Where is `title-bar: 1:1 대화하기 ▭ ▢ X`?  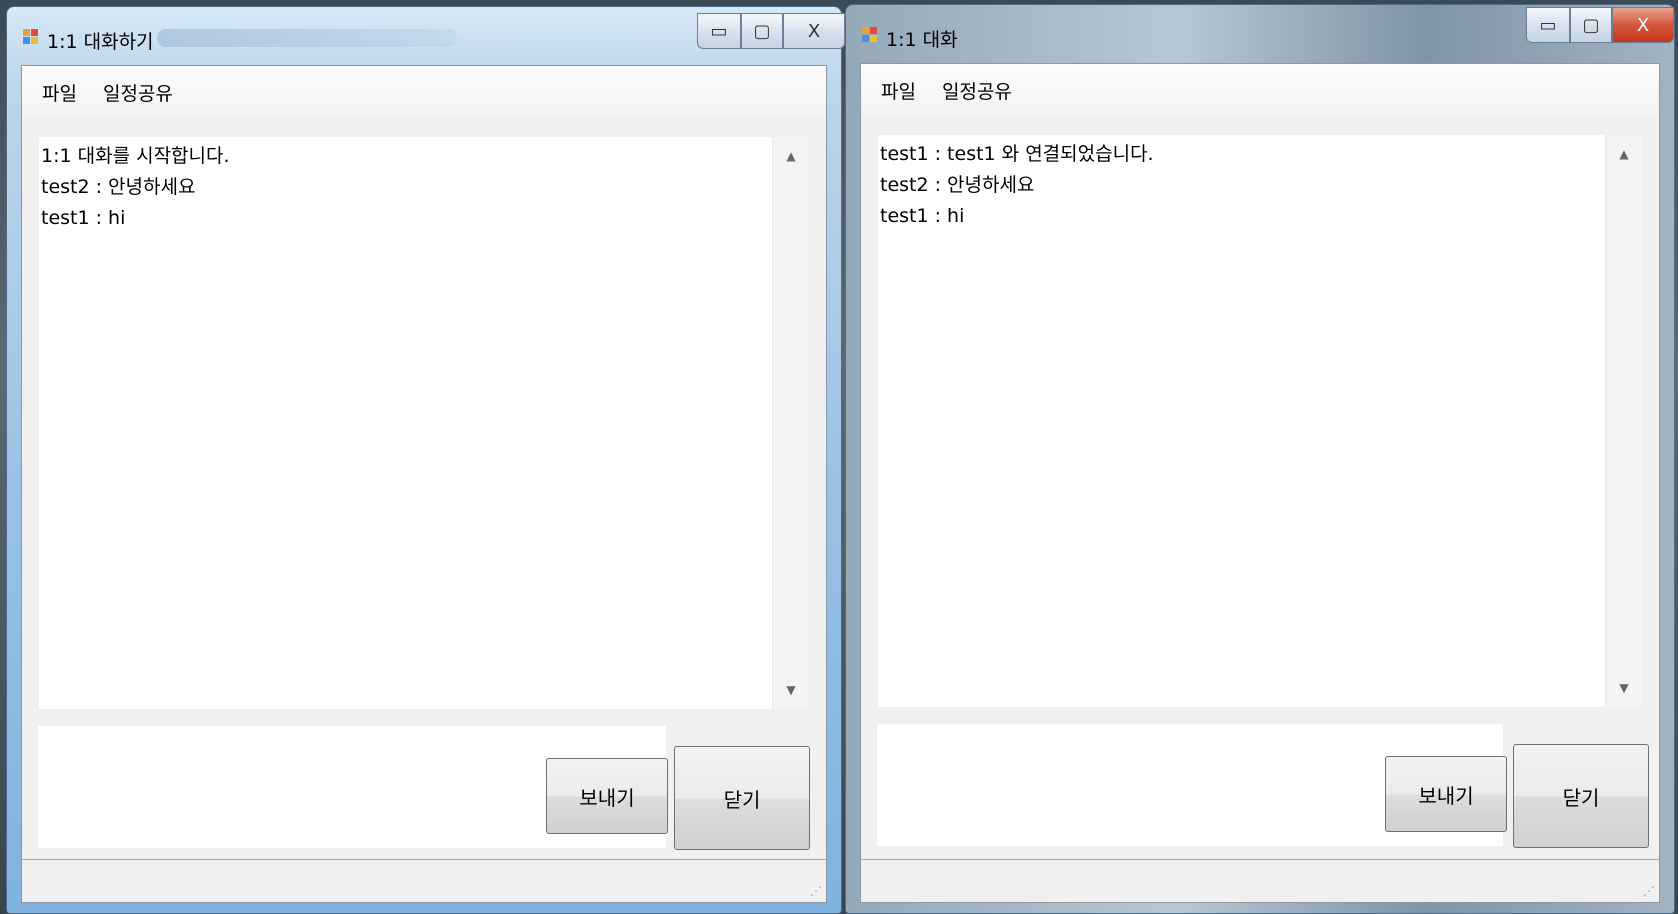
title-bar: 1:1 대화하기 ▭ ▢ X is located at coordinates (426, 36).